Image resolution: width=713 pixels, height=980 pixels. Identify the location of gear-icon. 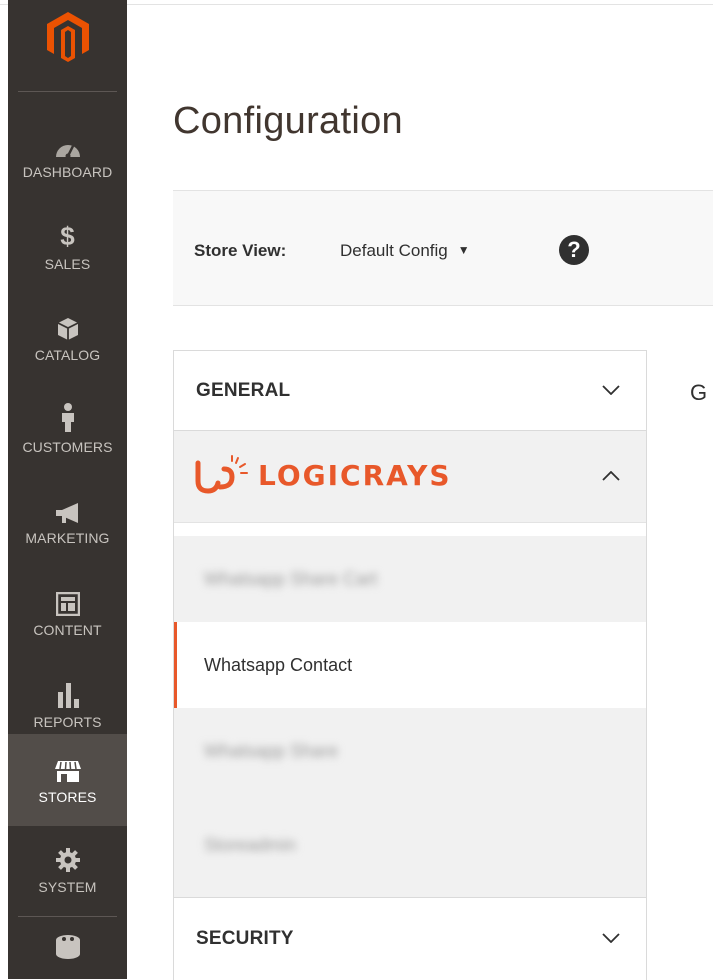
(68, 859).